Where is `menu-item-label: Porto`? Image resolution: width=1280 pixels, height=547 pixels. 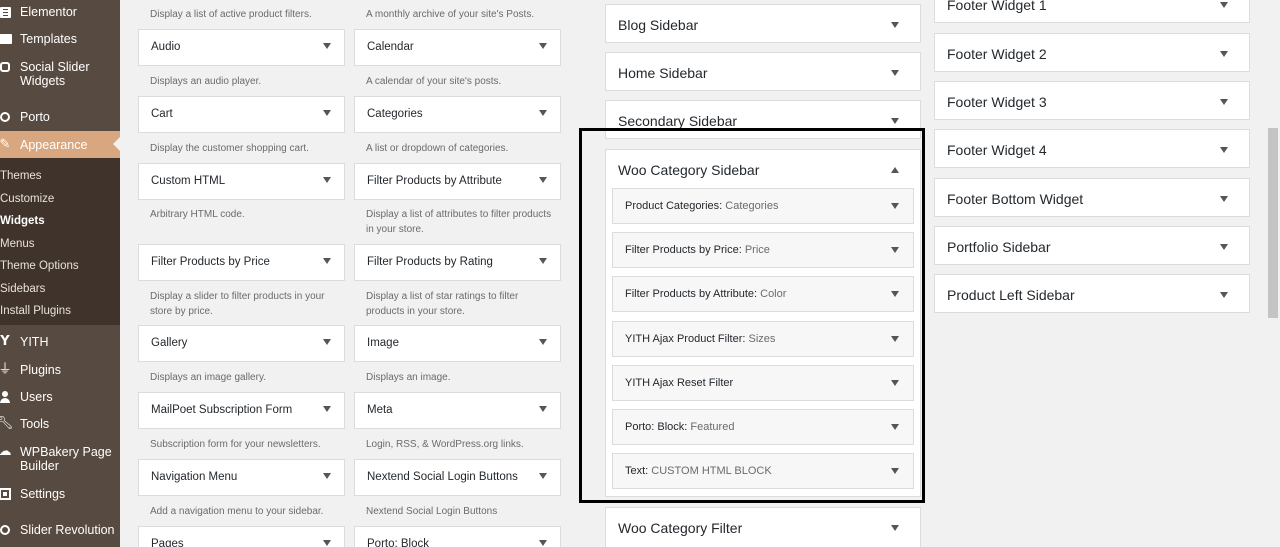 menu-item-label: Porto is located at coordinates (35, 117).